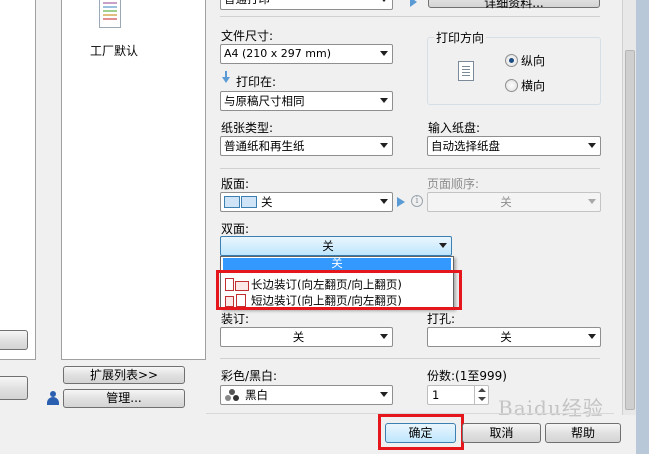 This screenshot has width=649, height=454. What do you see at coordinates (453, 184) in the screenshot?
I see `page-order-label: 页面顺序:` at bounding box center [453, 184].